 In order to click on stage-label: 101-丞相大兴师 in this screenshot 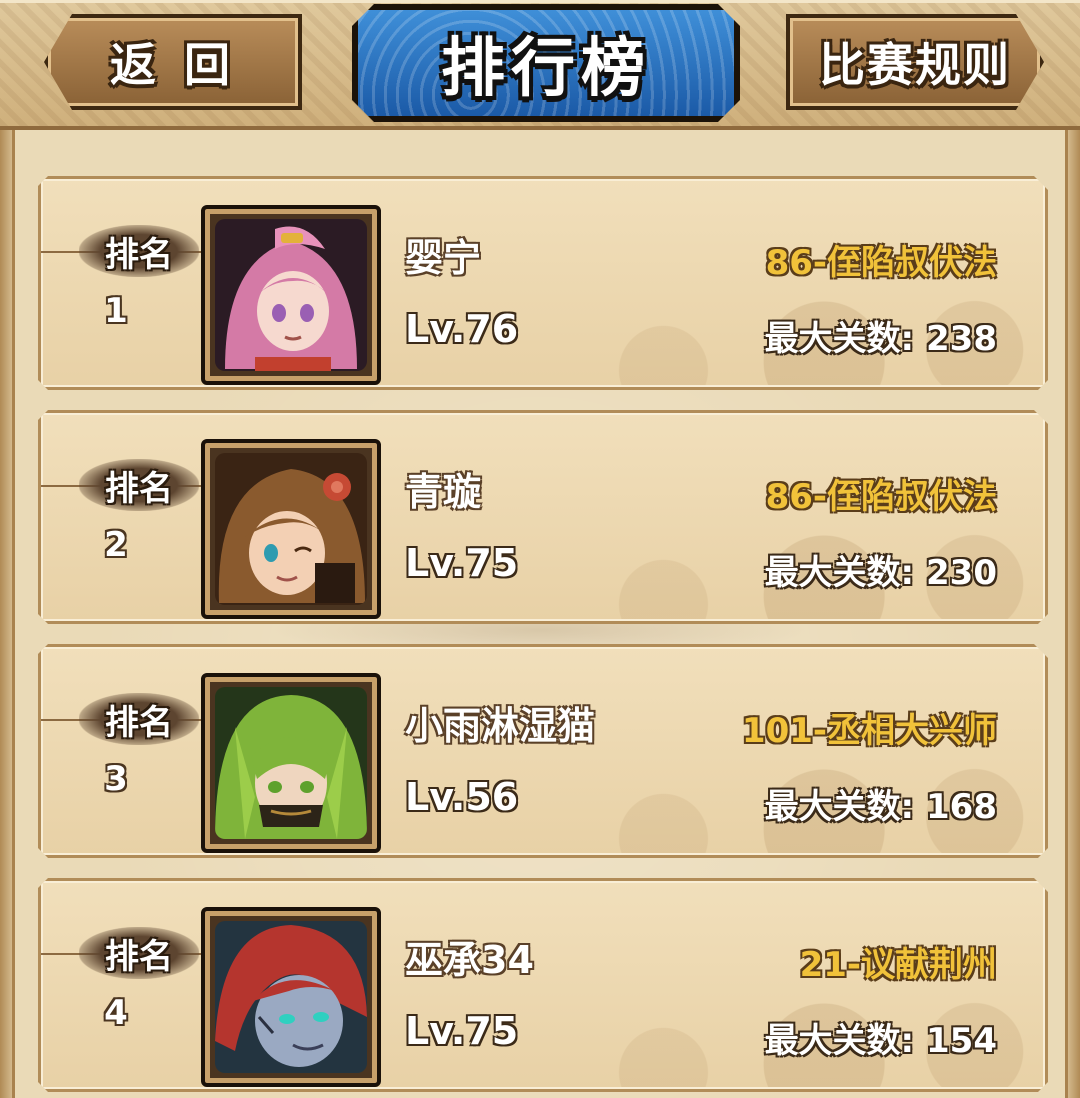, I will do `click(869, 731)`.